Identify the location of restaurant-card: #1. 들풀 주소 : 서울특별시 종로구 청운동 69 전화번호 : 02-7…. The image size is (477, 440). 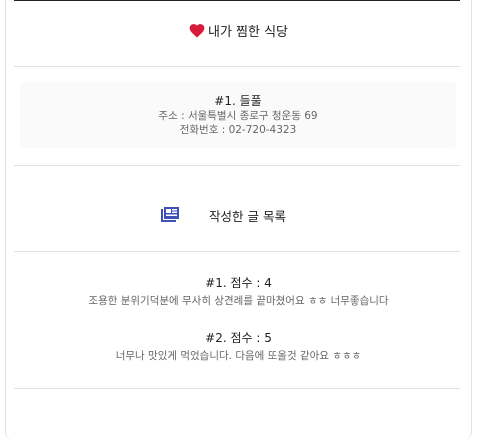
(238, 115).